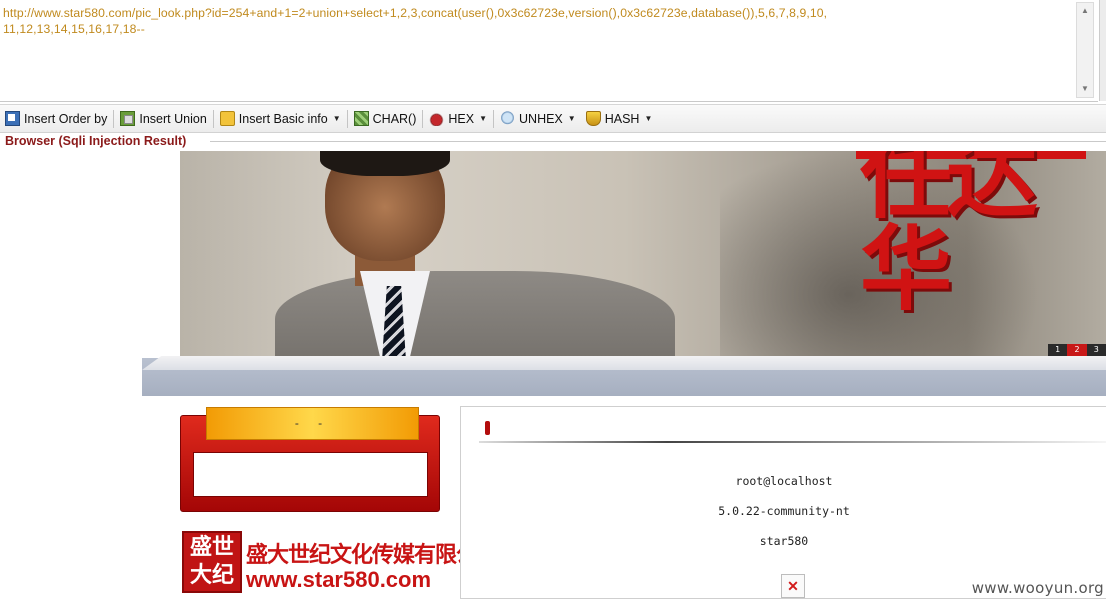 The height and width of the screenshot is (599, 1106). I want to click on union-icon, so click(128, 118).